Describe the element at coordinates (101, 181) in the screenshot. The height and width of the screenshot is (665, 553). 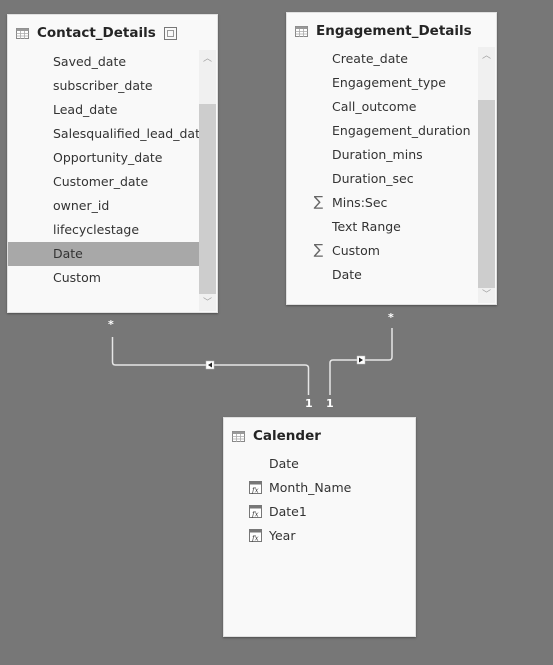
I see `field-name: Customer_date` at that location.